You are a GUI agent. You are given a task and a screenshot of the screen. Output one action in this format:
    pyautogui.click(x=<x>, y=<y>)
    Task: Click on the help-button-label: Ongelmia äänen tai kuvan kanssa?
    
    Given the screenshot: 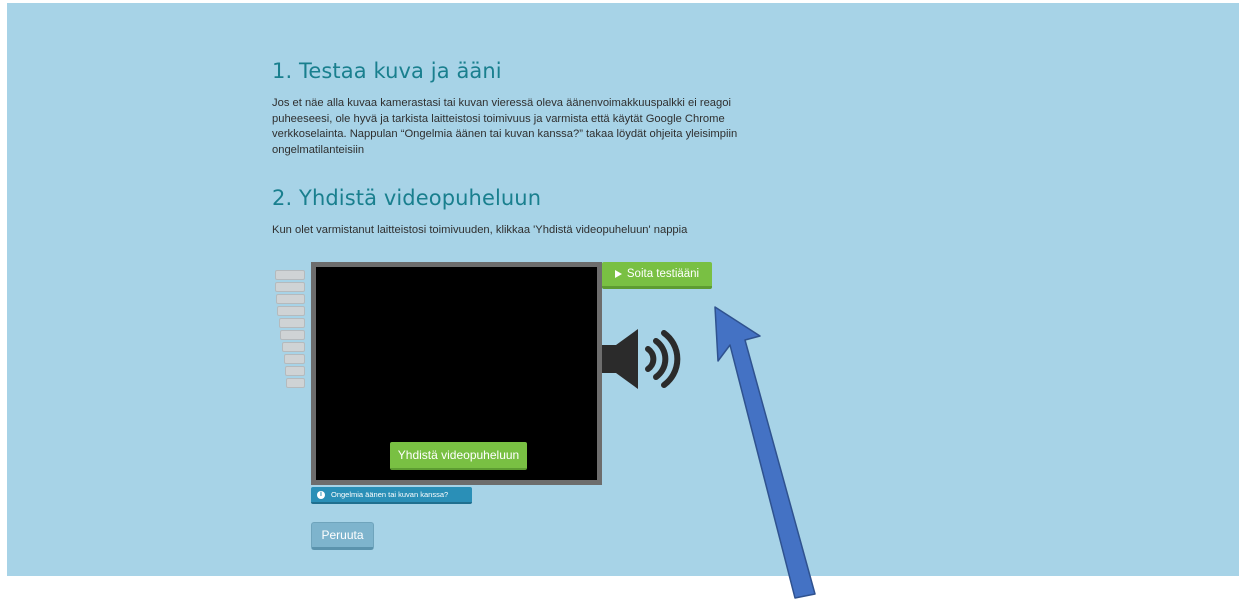 What is the action you would take?
    pyautogui.click(x=390, y=494)
    